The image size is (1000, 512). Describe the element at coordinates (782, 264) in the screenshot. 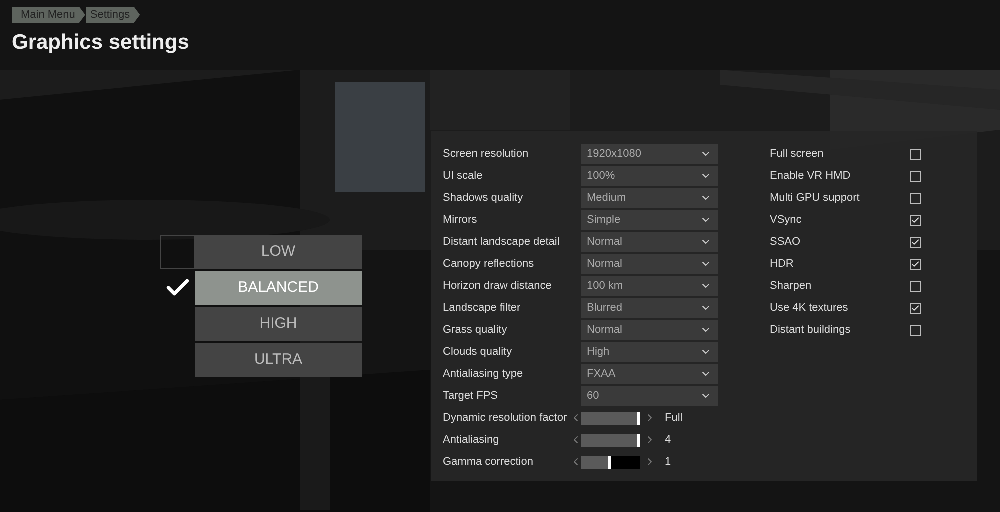

I see `toggle-label: HDR` at that location.